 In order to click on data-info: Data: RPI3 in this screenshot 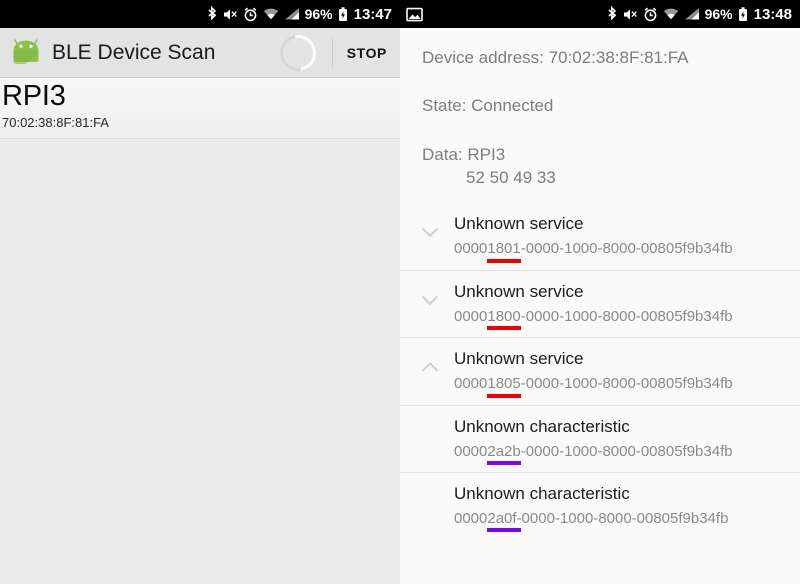, I will do `click(464, 154)`.